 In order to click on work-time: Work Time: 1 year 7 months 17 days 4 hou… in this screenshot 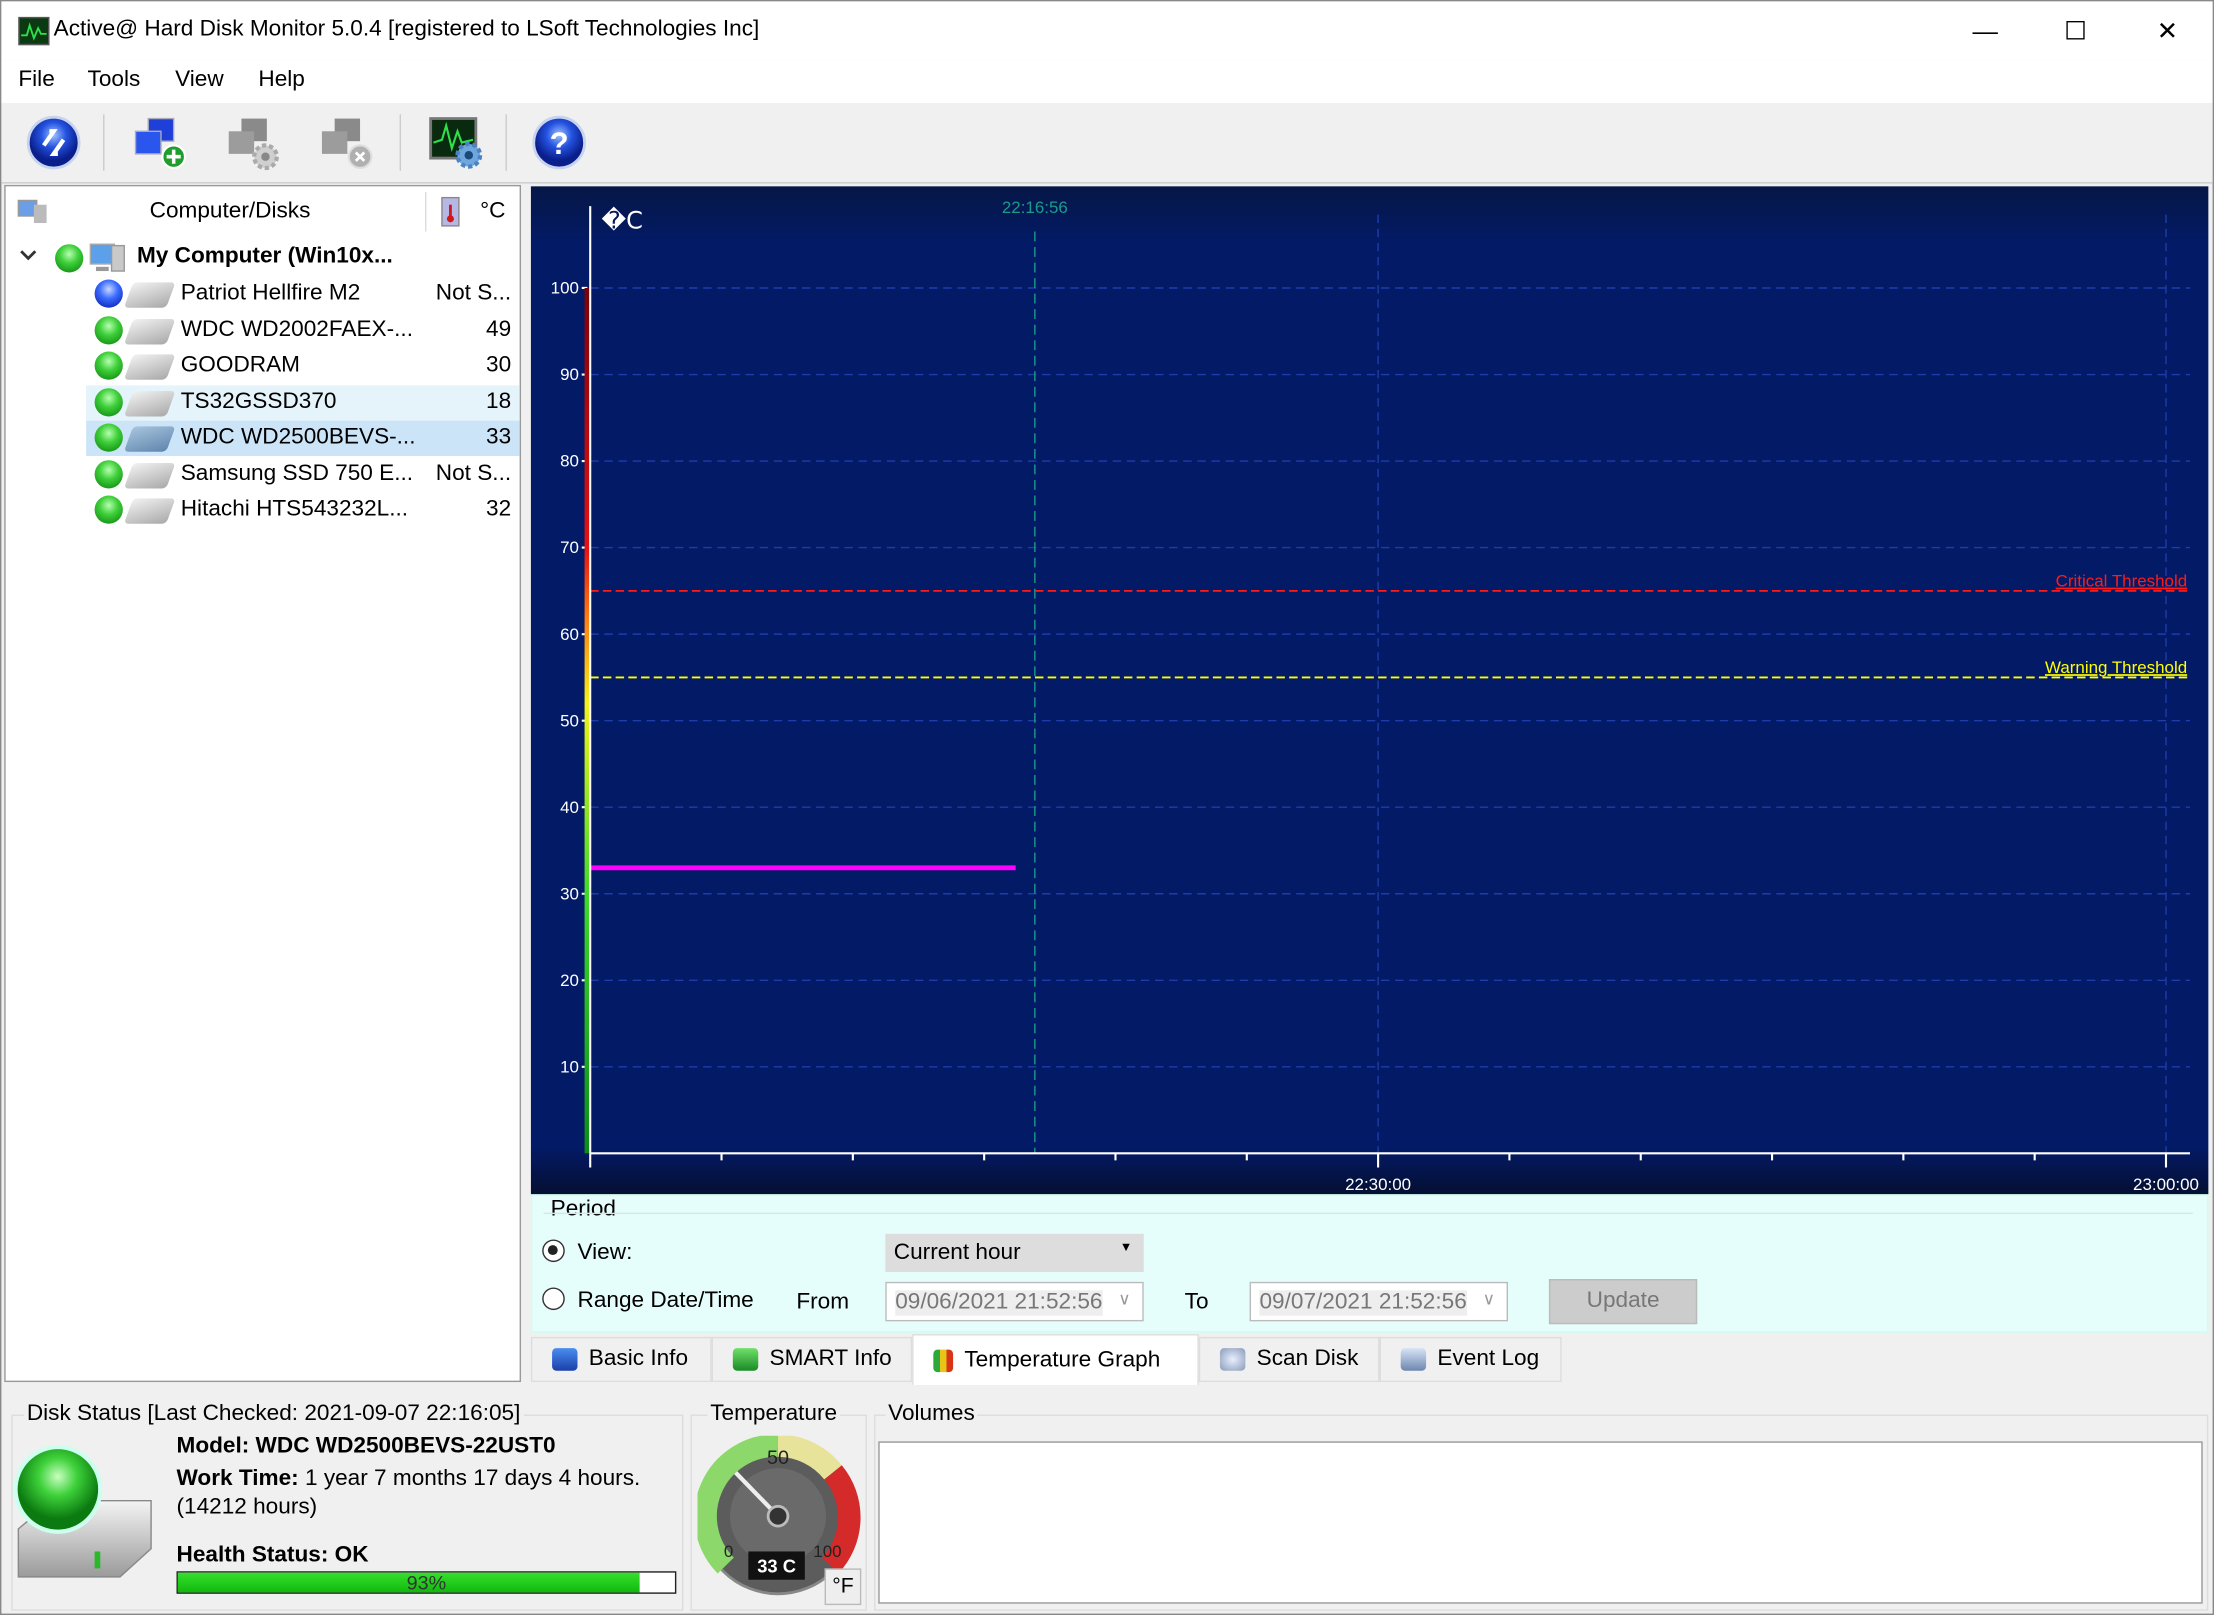, I will do `click(408, 1479)`.